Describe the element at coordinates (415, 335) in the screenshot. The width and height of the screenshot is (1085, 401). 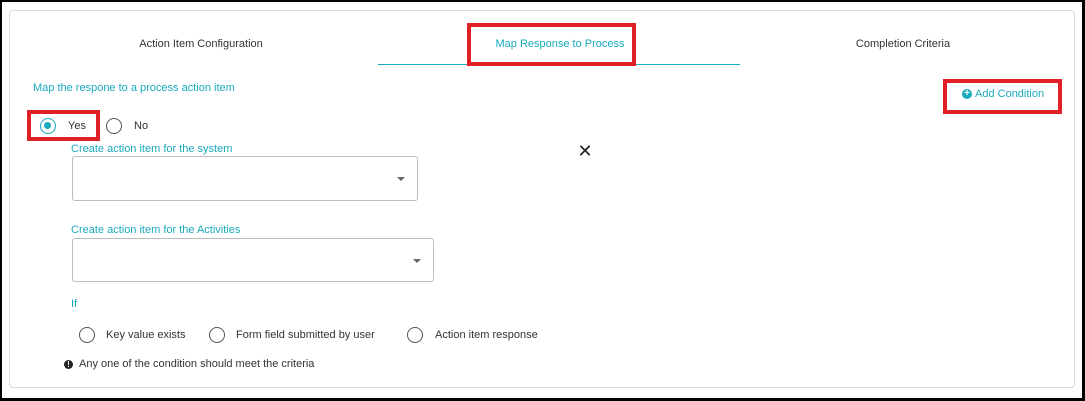
I see `radio-action-item-response` at that location.